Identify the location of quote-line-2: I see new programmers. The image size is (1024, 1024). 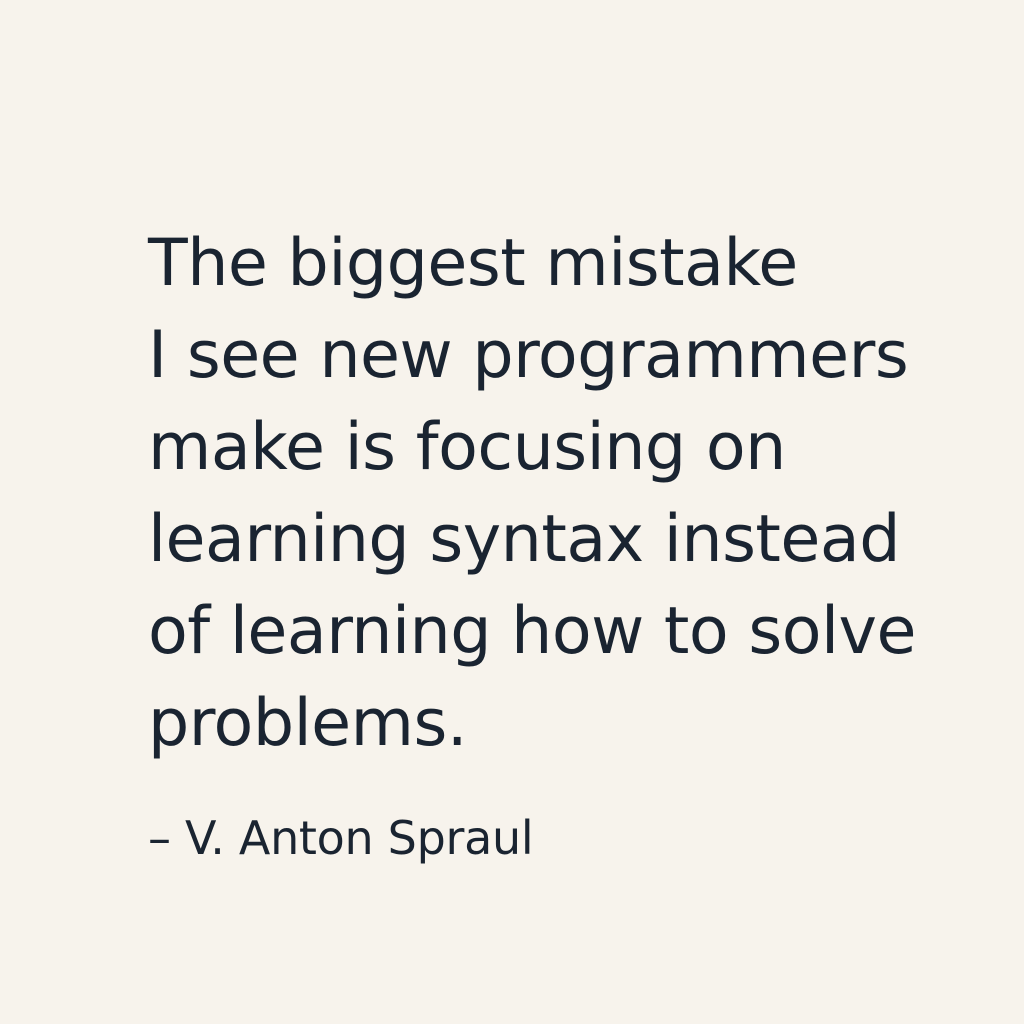
(528, 355).